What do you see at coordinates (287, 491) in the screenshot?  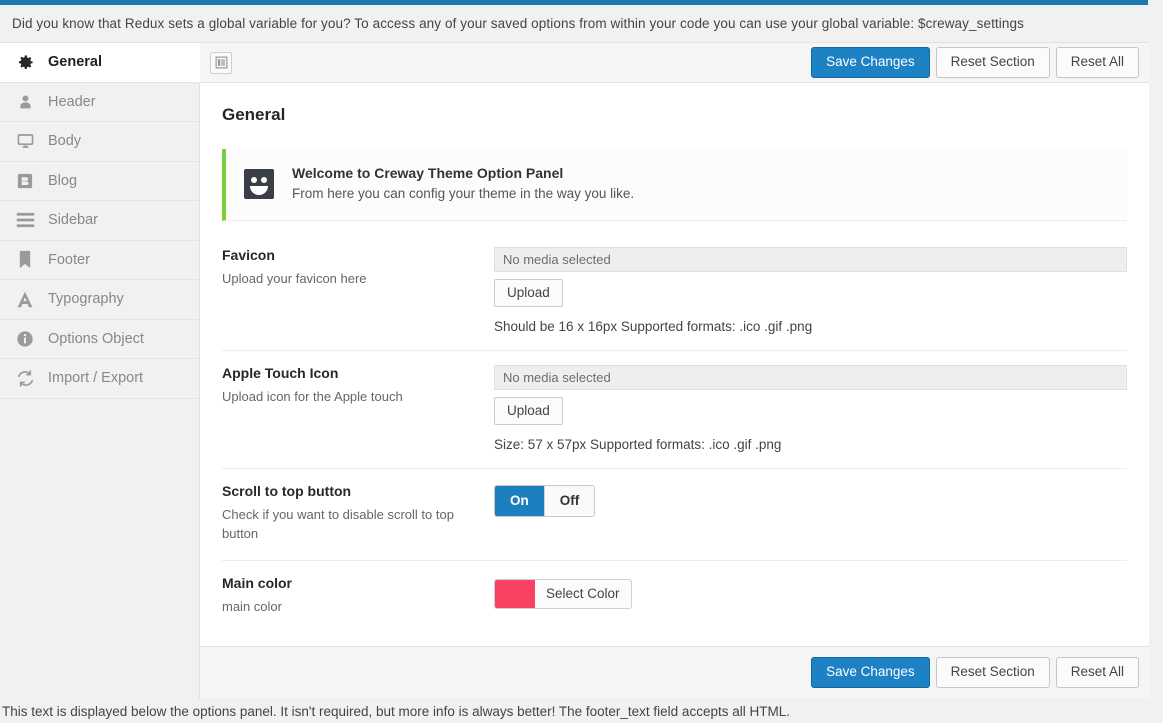 I see `field-title: Scroll to top button` at bounding box center [287, 491].